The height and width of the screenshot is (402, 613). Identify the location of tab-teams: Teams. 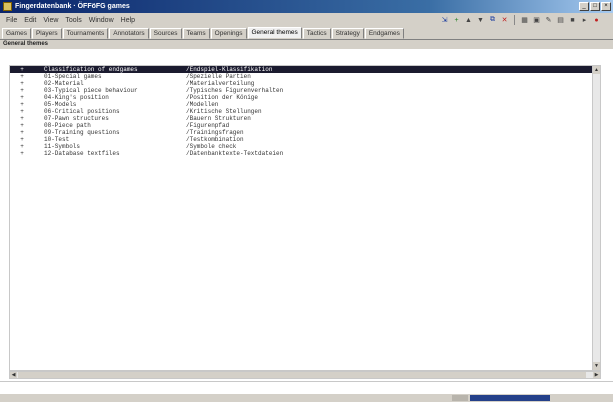
(196, 33).